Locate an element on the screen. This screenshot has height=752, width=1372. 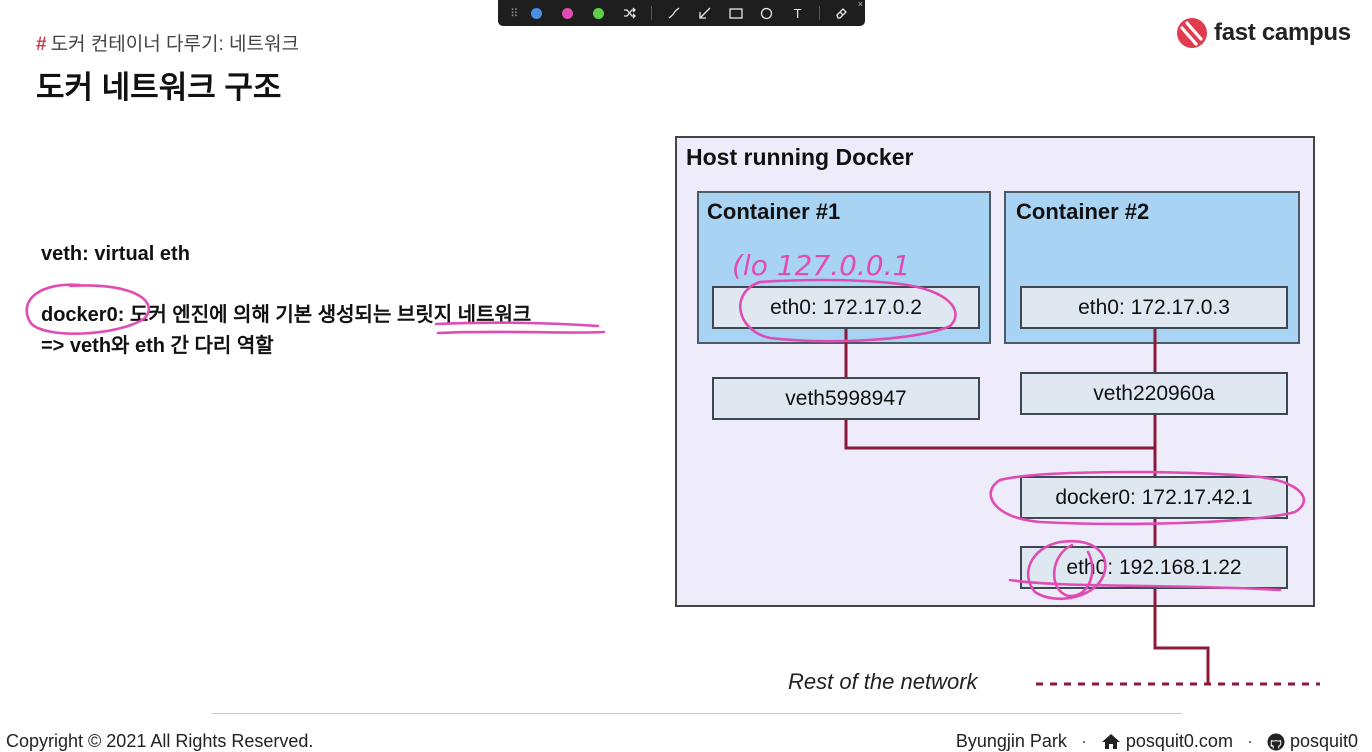
footer-credits: Byungjin Park · posquit0.com · posquit0 is located at coordinates (1157, 741).